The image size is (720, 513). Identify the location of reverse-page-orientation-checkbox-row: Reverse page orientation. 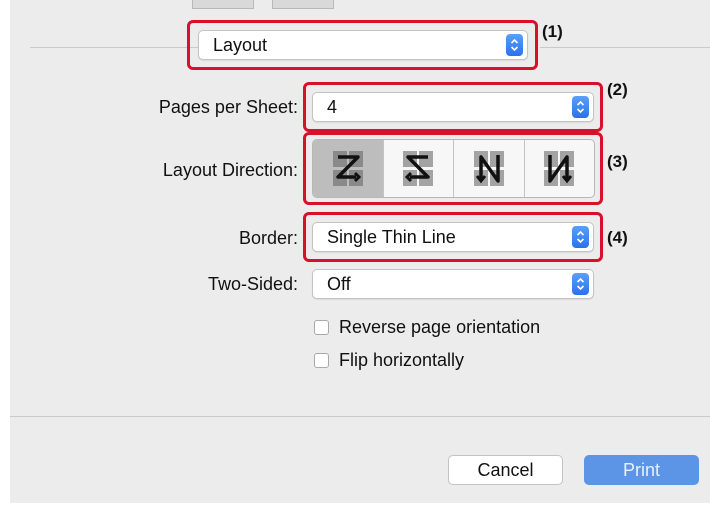
(427, 327).